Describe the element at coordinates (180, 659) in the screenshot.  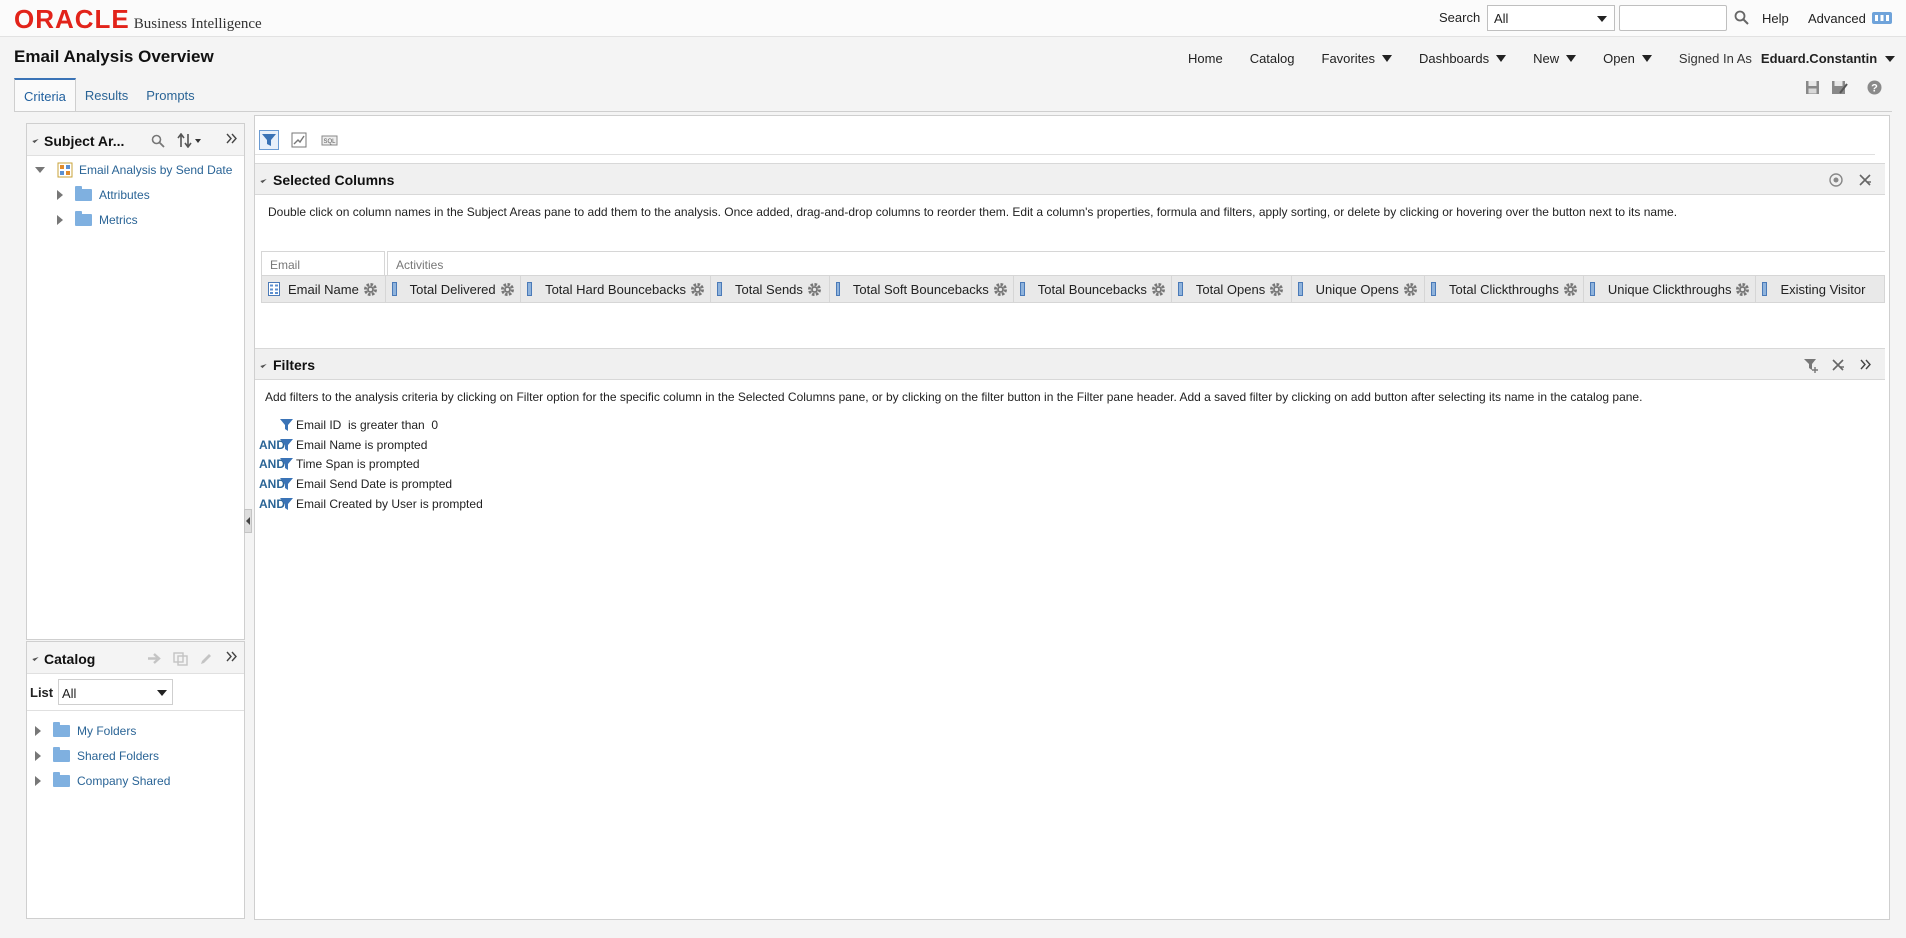
I see `copy-icon` at that location.